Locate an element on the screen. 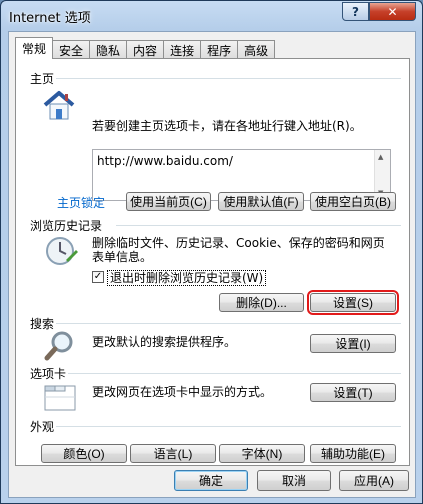 The width and height of the screenshot is (423, 504). cancel-button: 取消 is located at coordinates (294, 480).